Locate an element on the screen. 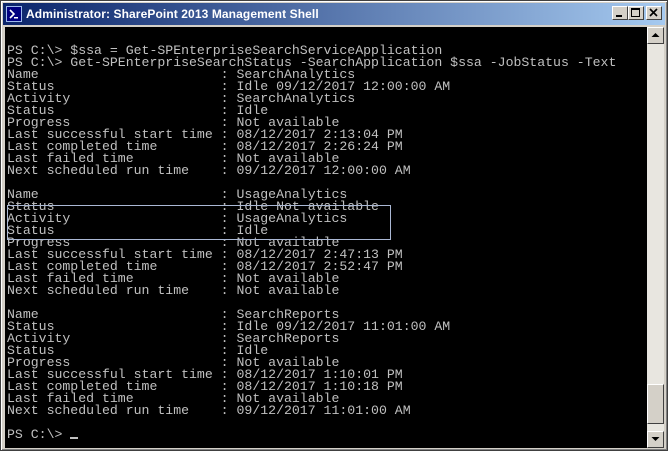 The height and width of the screenshot is (451, 668). window-controls is located at coordinates (637, 13).